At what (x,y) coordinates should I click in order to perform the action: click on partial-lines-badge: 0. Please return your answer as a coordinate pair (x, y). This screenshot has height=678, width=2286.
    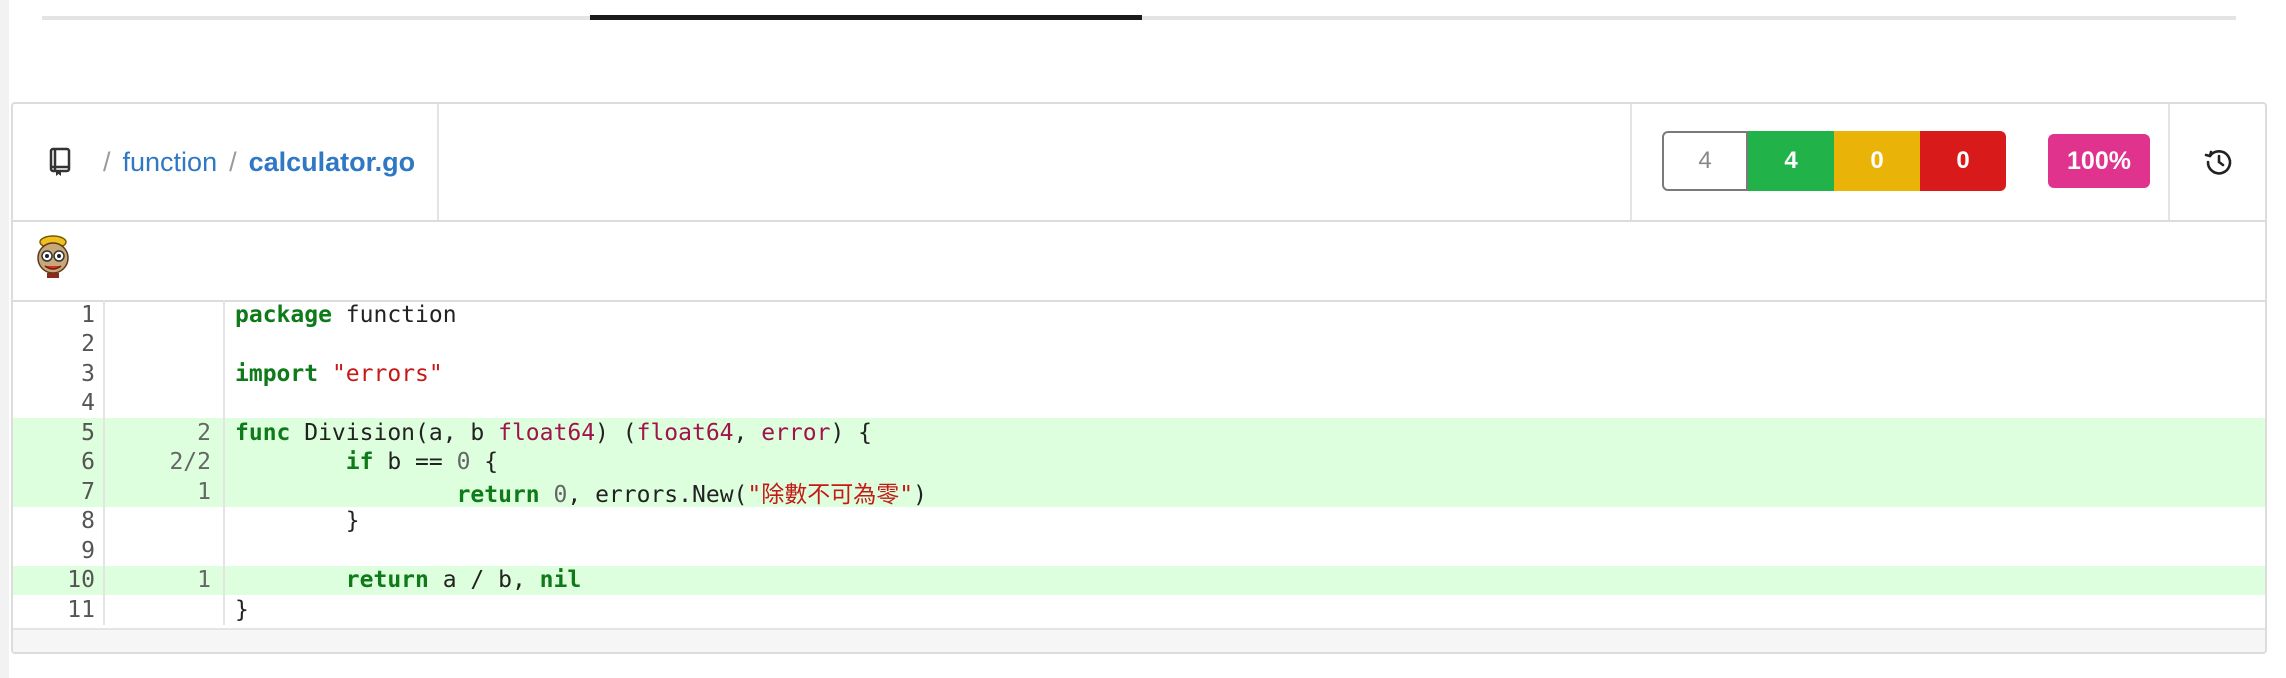
    Looking at the image, I should click on (1877, 161).